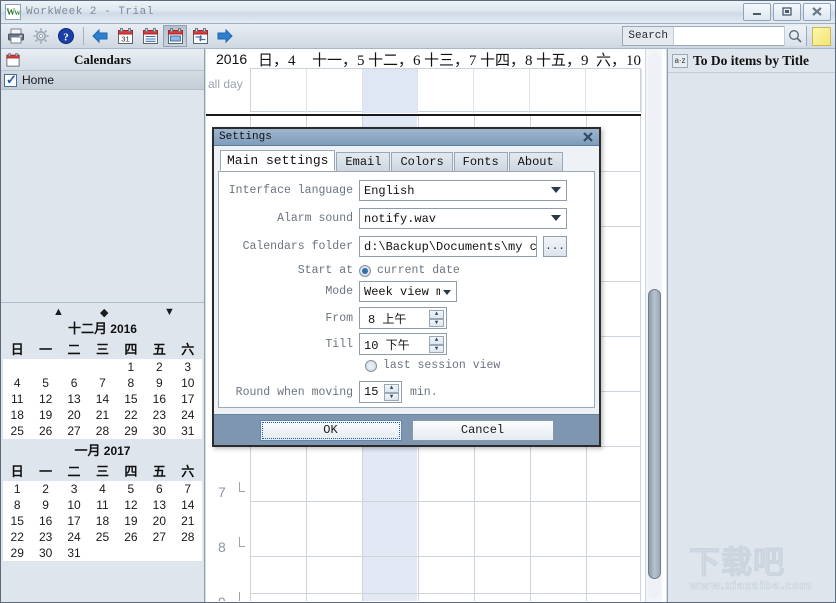 The image size is (836, 603). Describe the element at coordinates (169, 312) in the screenshot. I see `minical-next-icon: ▼` at that location.